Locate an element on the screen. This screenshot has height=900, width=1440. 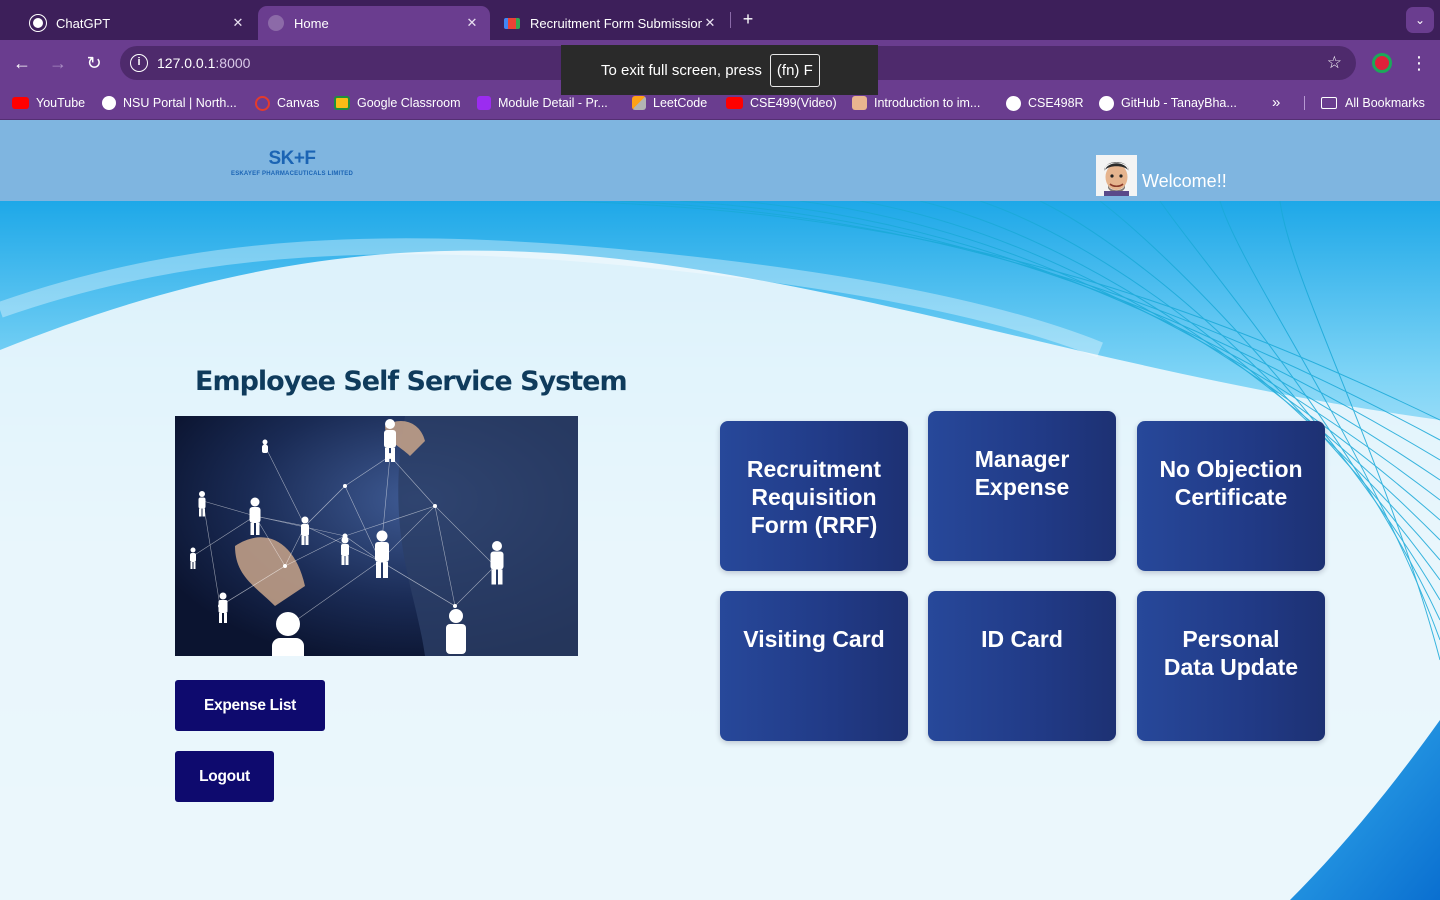
canvas-icon is located at coordinates (262, 103).